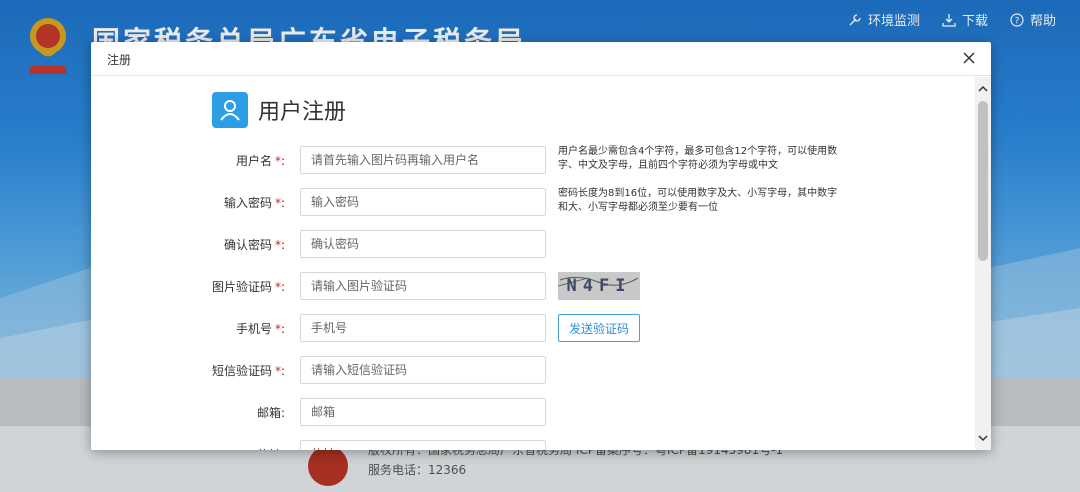  I want to click on captcha-input, so click(423, 286).